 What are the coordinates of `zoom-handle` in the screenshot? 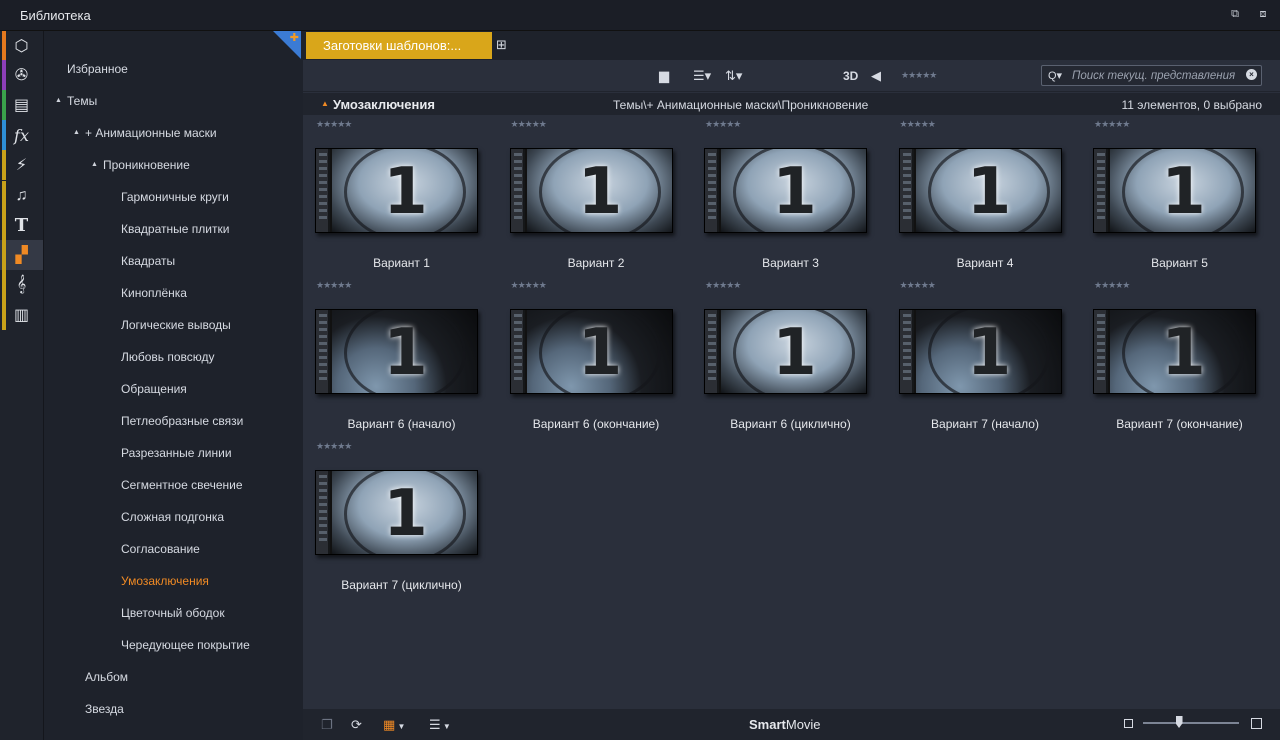 It's located at (1179, 722).